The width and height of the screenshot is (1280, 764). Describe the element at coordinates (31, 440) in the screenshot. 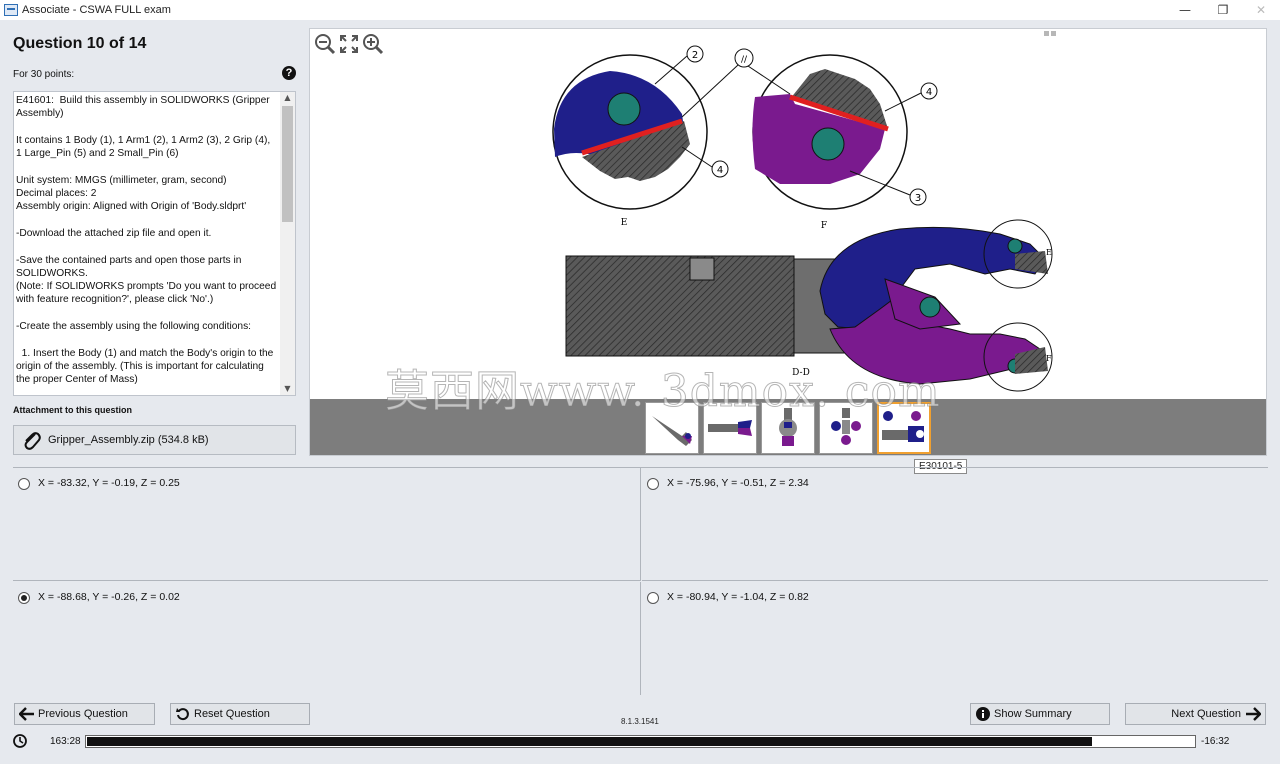

I see `paperclip-icon` at that location.